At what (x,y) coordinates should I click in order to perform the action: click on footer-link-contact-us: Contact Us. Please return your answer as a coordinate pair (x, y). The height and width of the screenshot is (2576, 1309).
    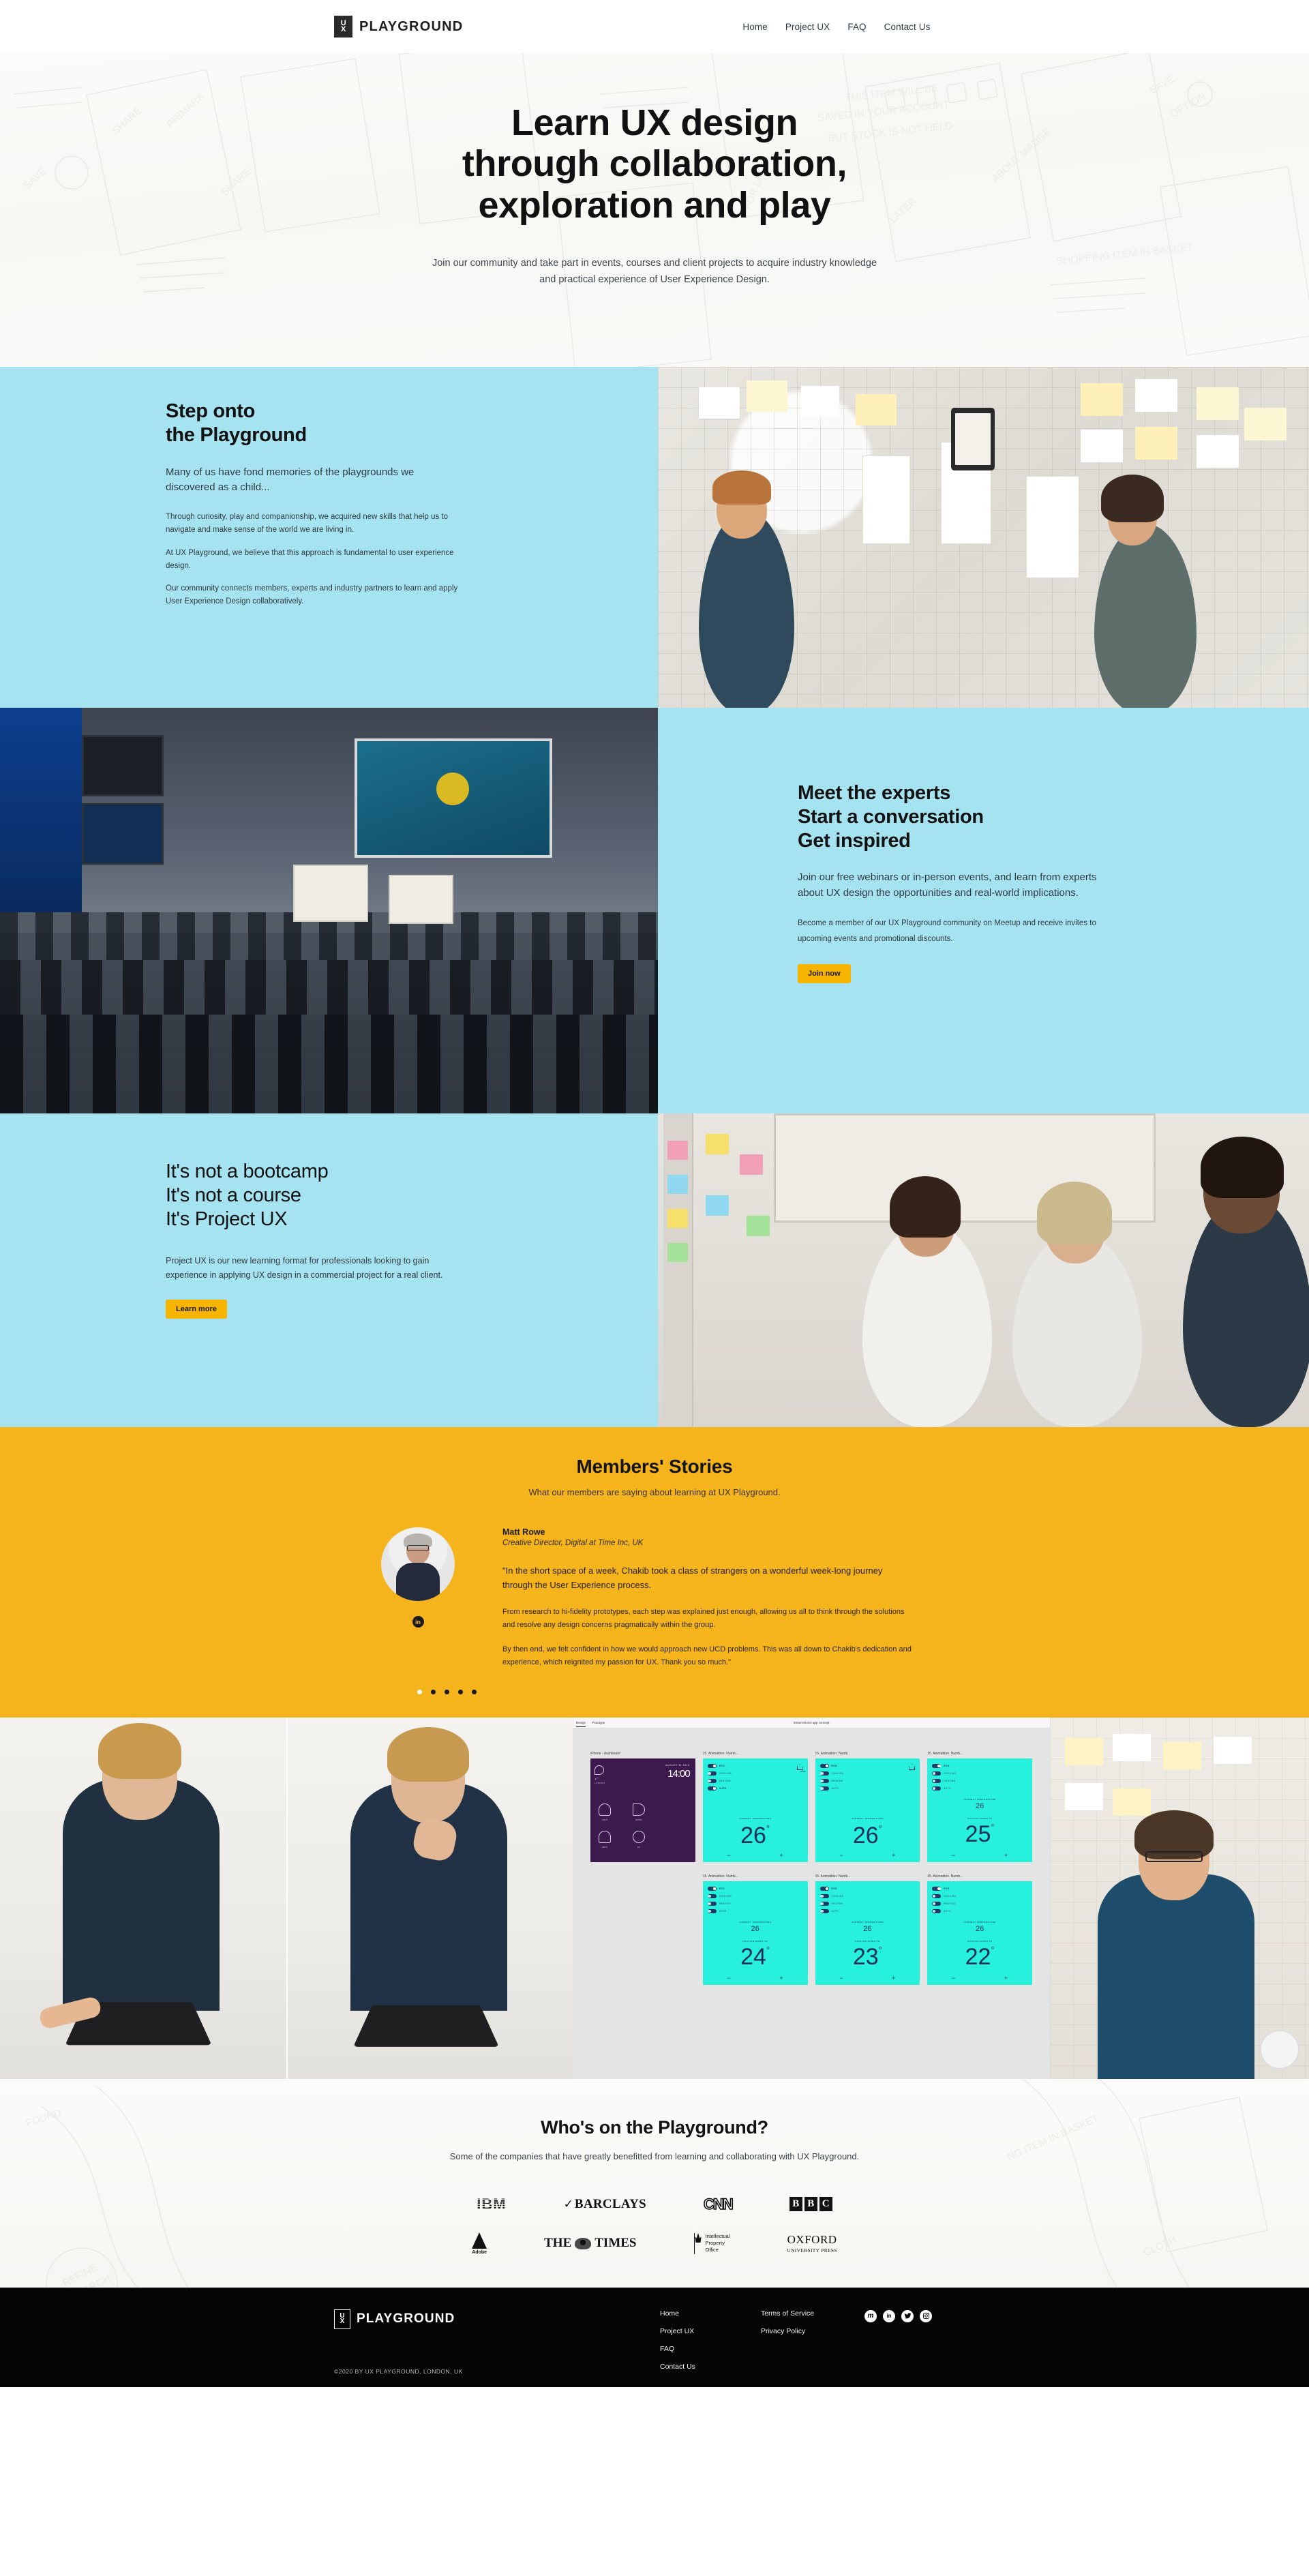
    Looking at the image, I should click on (677, 2367).